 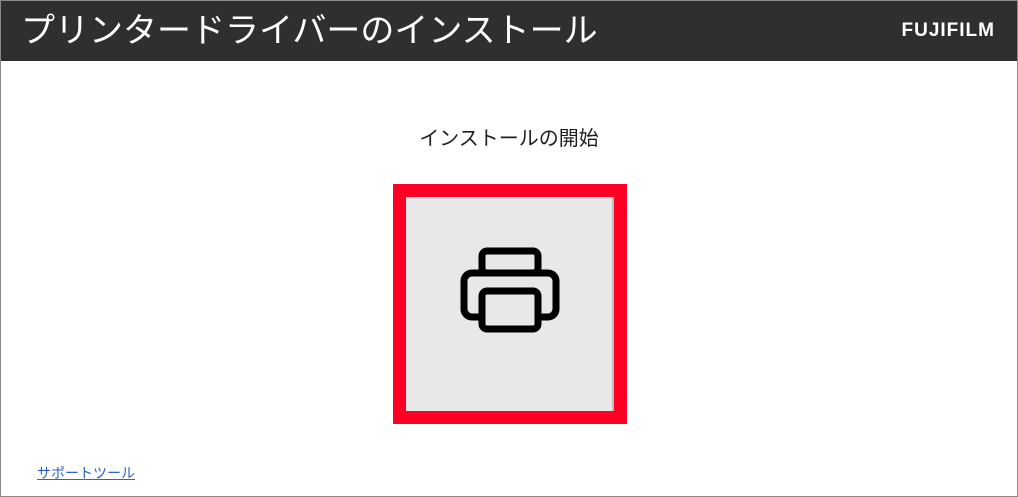 I want to click on start-install-button, so click(x=510, y=304).